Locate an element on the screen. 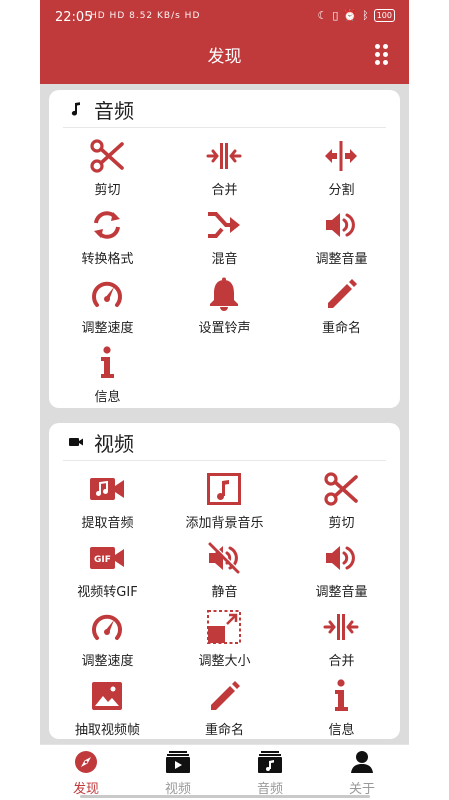 This screenshot has width=449, height=800. video-to-gif-button: GIF 视频转GIF is located at coordinates (107, 571).